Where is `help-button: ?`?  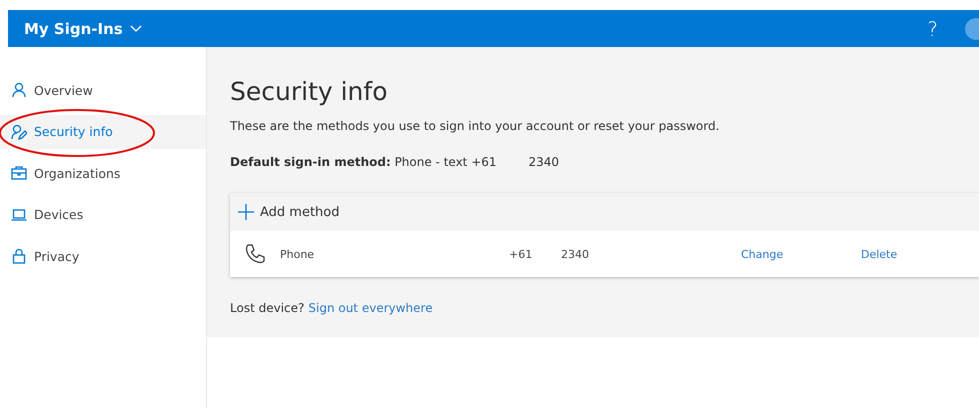
help-button: ? is located at coordinates (932, 28).